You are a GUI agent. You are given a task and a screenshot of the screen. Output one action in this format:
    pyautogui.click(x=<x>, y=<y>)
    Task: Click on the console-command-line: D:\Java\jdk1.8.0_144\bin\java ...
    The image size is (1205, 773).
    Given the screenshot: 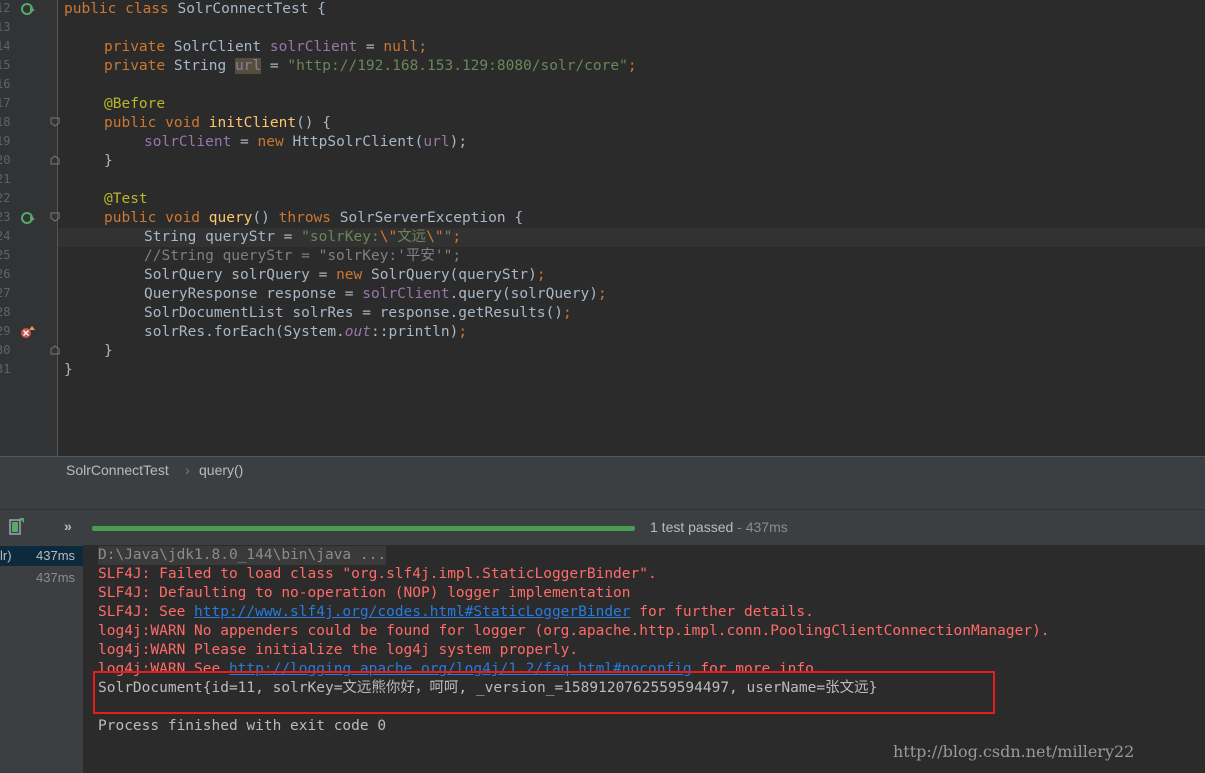 What is the action you would take?
    pyautogui.click(x=242, y=555)
    